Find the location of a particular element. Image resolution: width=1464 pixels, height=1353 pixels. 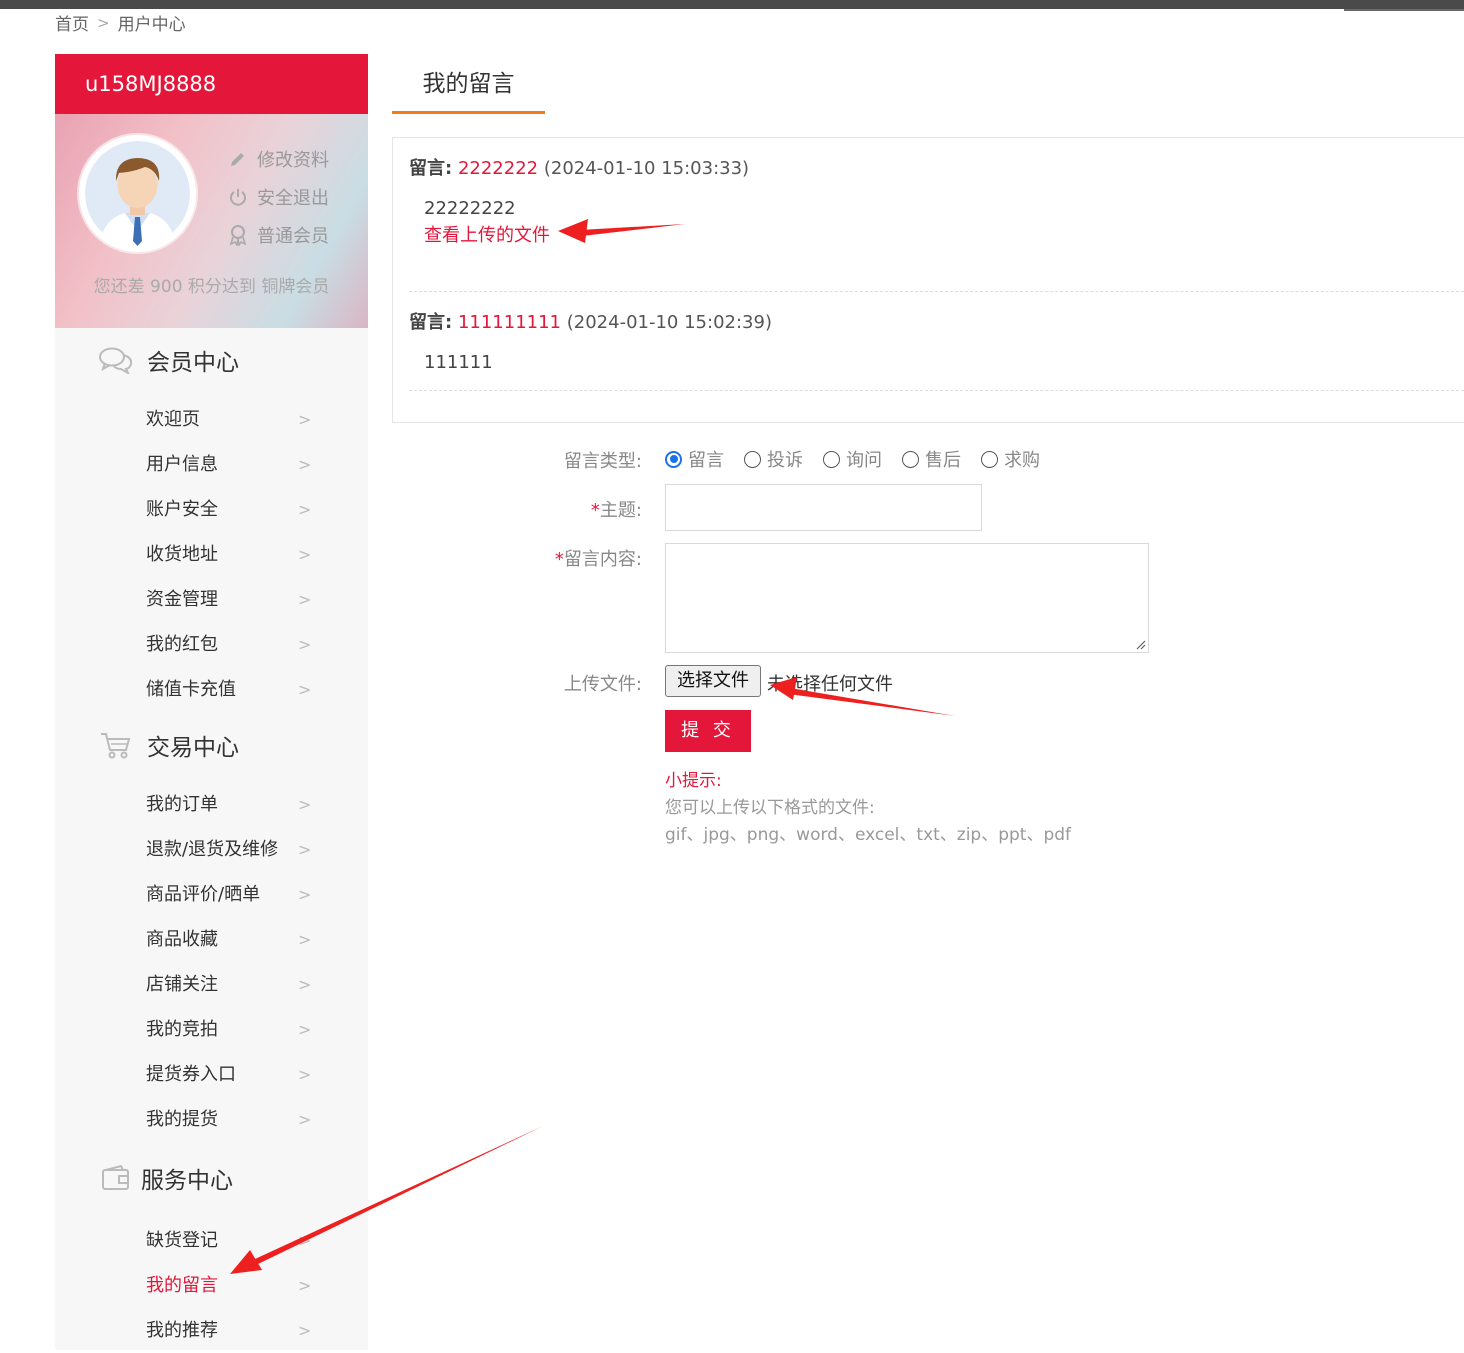

section-title: 会员中心 is located at coordinates (193, 363).